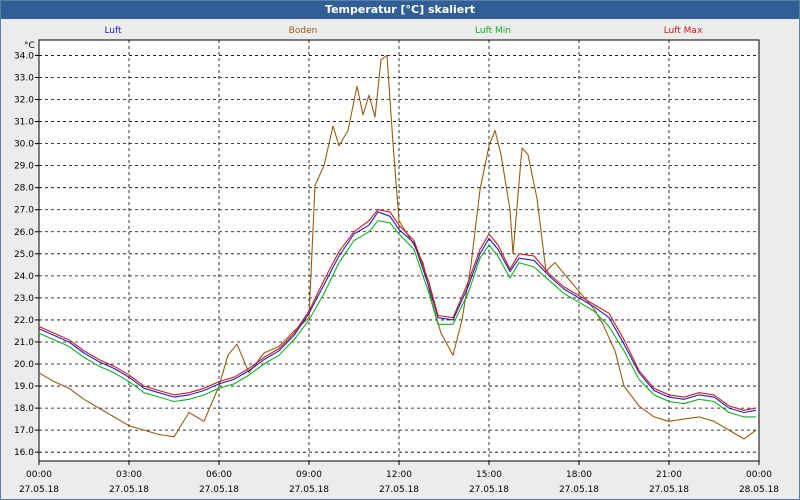  What do you see at coordinates (113, 31) in the screenshot?
I see `legend-item-luft: Luft` at bounding box center [113, 31].